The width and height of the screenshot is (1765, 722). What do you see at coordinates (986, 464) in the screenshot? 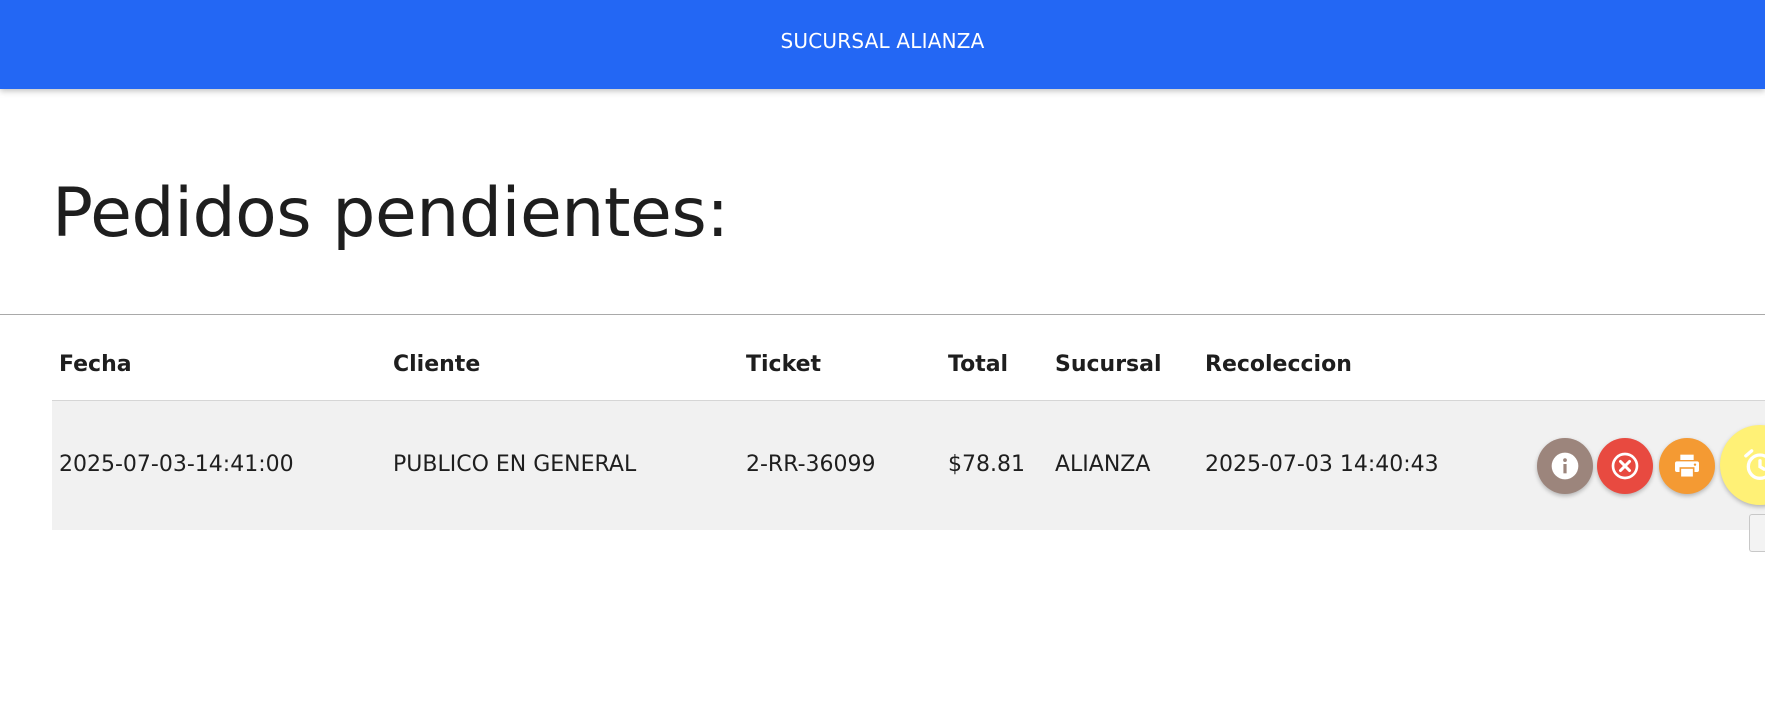
I see `cell-total: $78.81` at bounding box center [986, 464].